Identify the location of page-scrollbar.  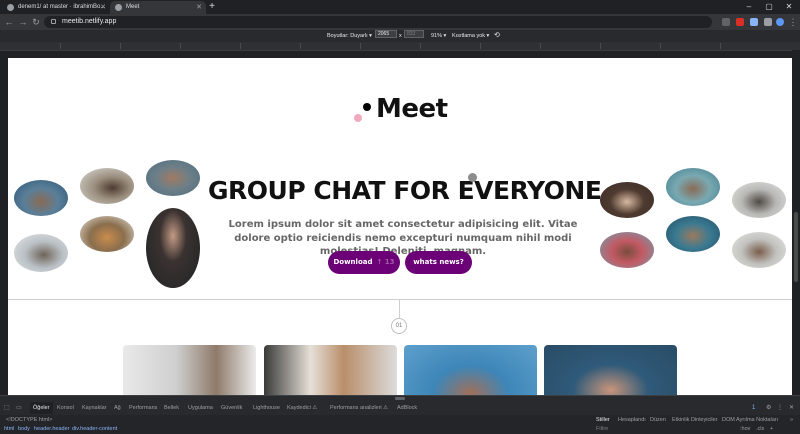
(796, 222).